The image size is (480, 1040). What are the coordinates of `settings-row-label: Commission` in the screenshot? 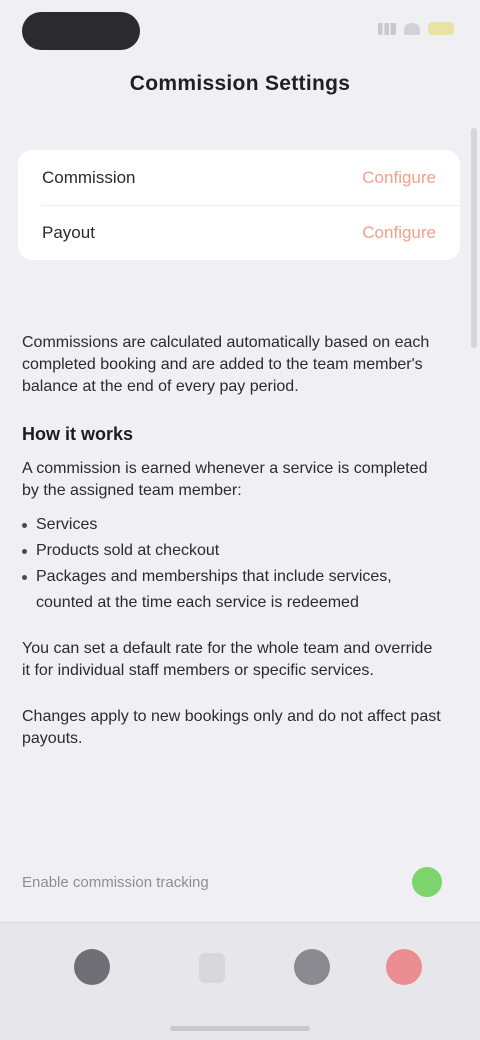 It's located at (89, 177).